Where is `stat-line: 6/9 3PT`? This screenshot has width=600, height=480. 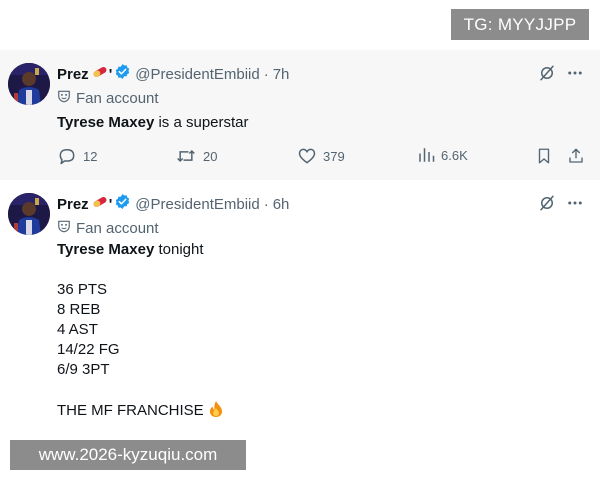
stat-line: 6/9 3PT is located at coordinates (83, 369).